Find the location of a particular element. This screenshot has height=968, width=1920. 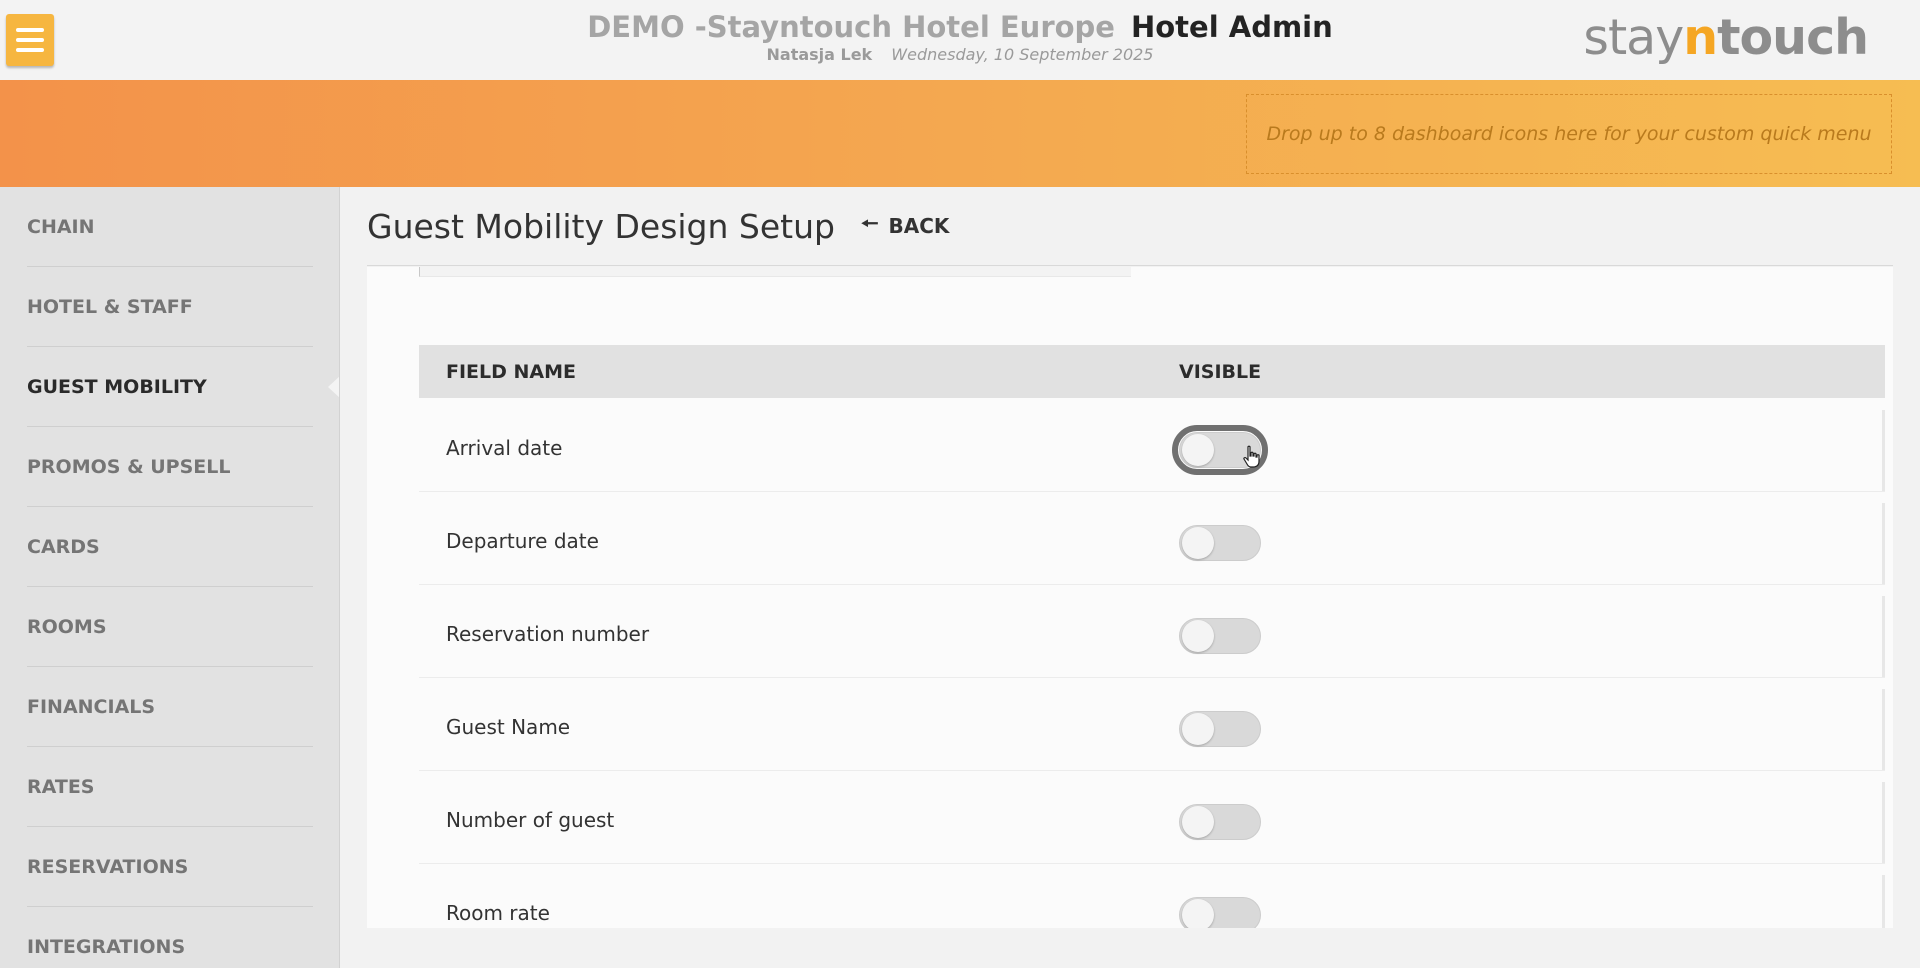

sidebar-item-financials: FINANCIALS is located at coordinates (170, 707).